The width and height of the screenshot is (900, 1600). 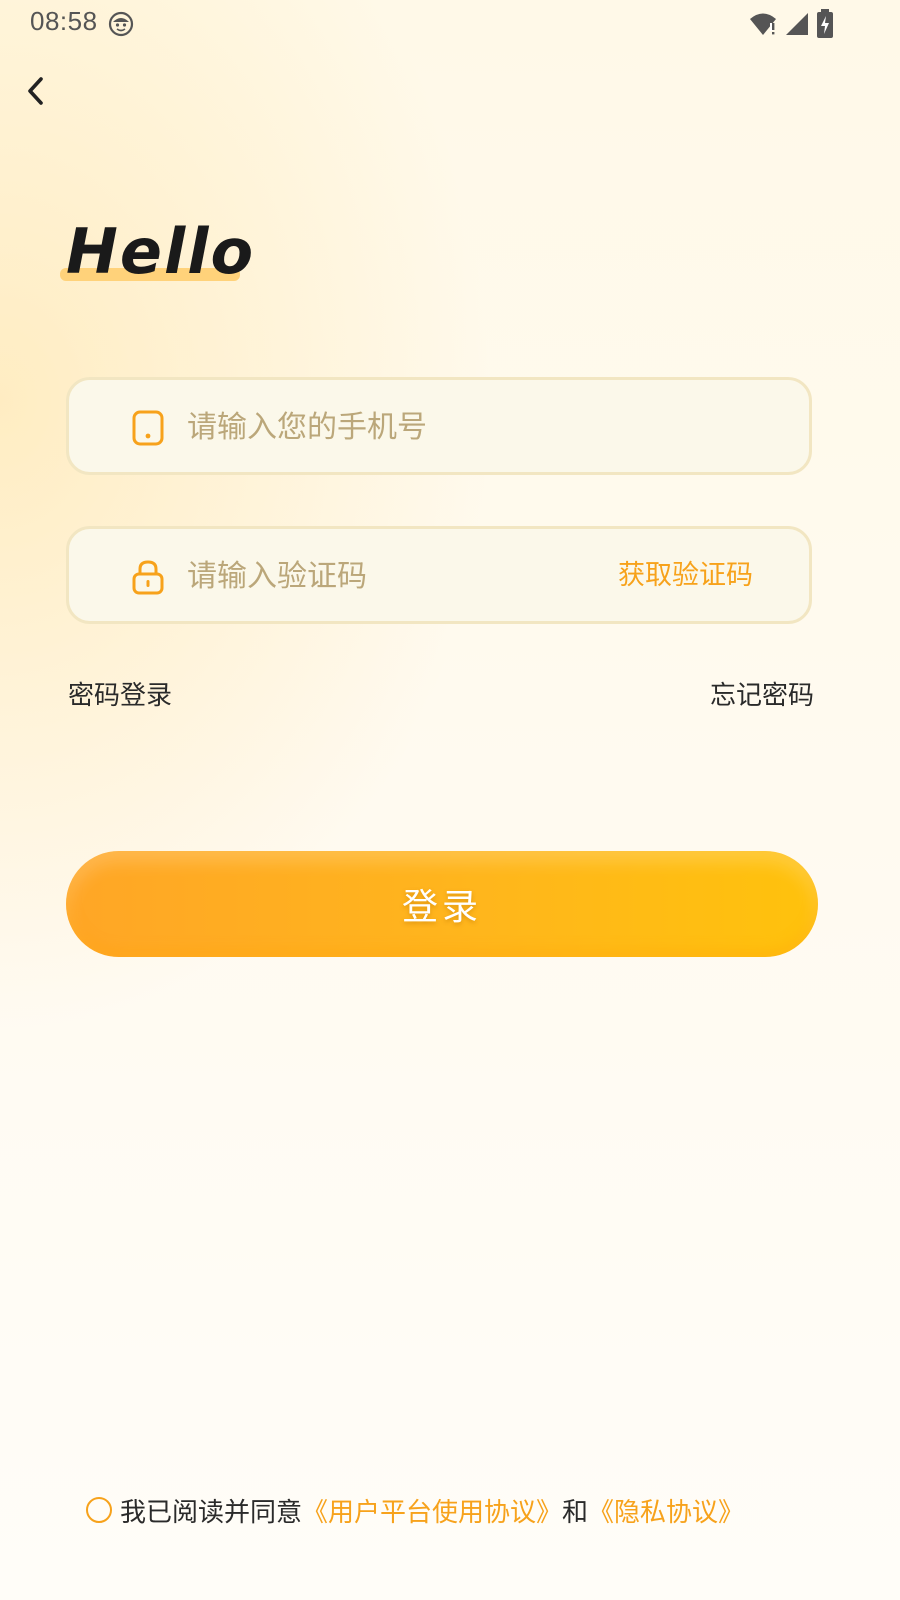 What do you see at coordinates (797, 26) in the screenshot?
I see `signal-icon` at bounding box center [797, 26].